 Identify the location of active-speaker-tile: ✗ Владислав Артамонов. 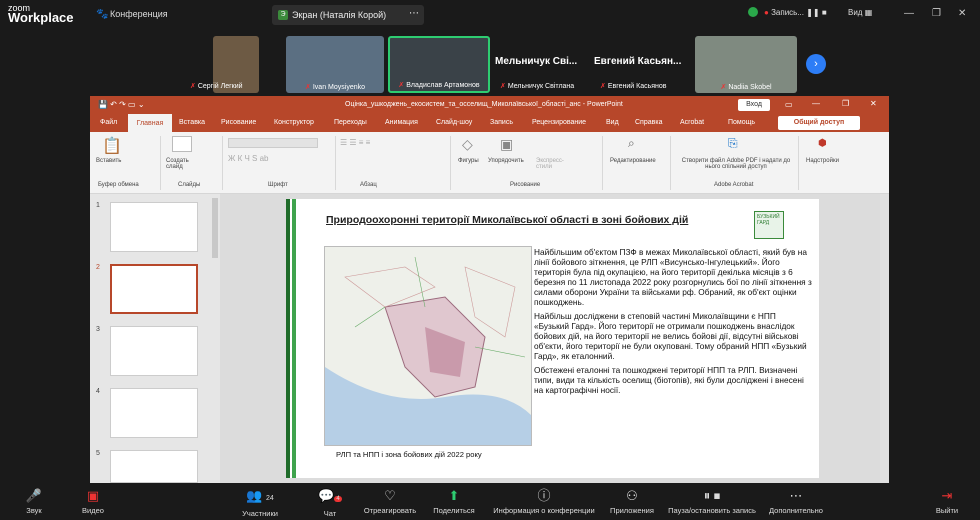
(439, 64).